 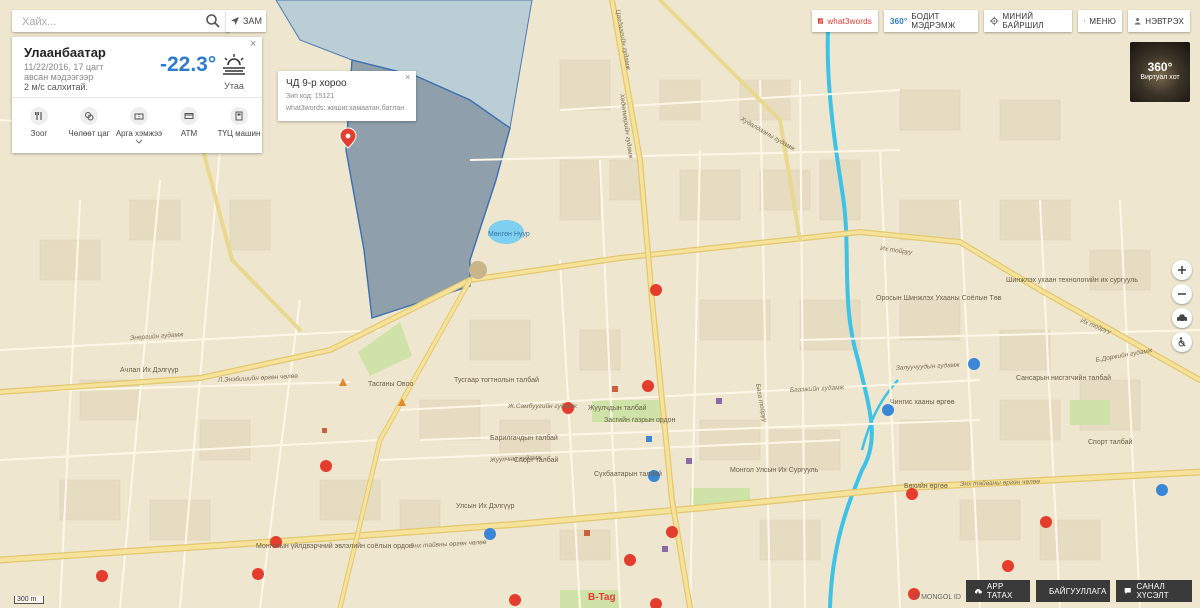 I want to click on label-tusgaar: Тусгаар тогтнолын талбай, so click(x=496, y=380).